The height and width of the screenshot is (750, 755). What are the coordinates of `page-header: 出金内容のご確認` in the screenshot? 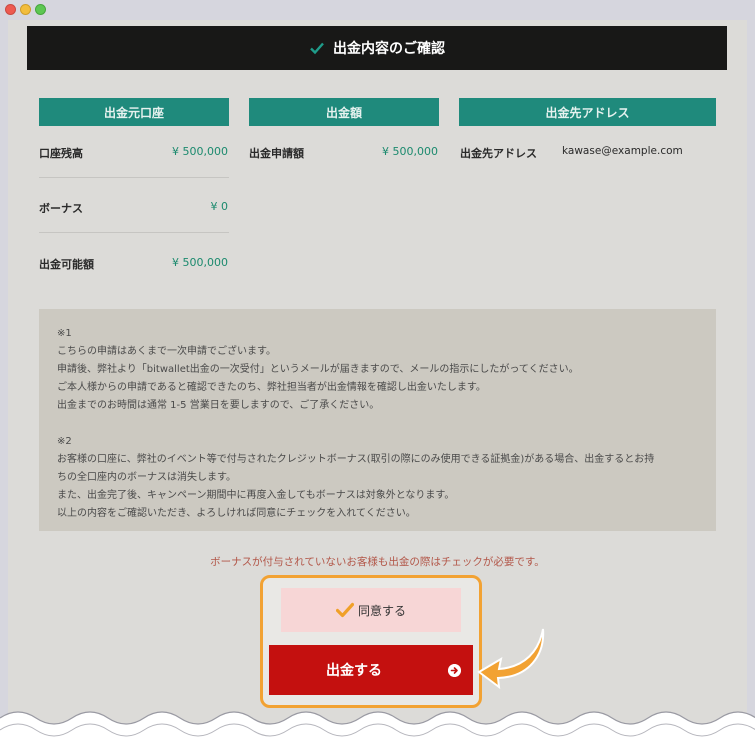 It's located at (377, 48).